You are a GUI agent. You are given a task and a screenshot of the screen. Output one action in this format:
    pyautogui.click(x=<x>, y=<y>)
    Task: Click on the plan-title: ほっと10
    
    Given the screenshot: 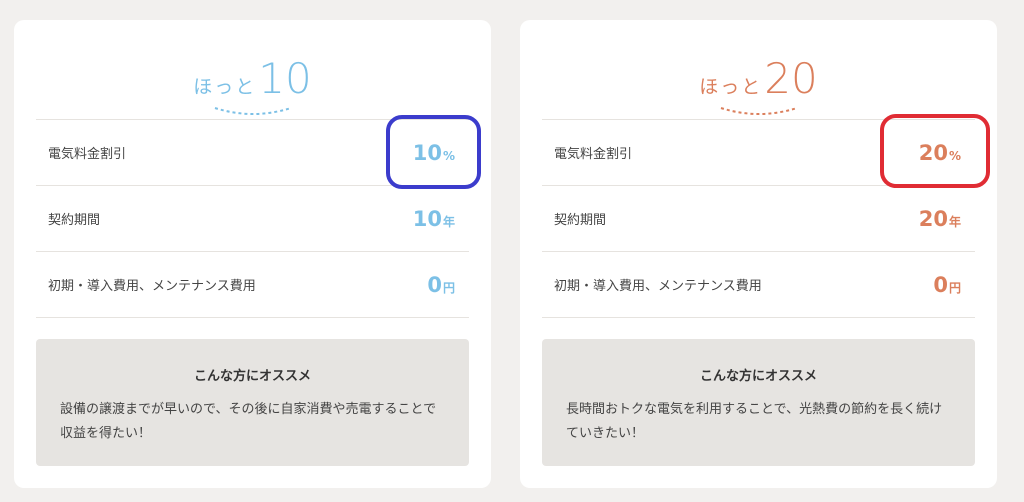 What is the action you would take?
    pyautogui.click(x=252, y=83)
    